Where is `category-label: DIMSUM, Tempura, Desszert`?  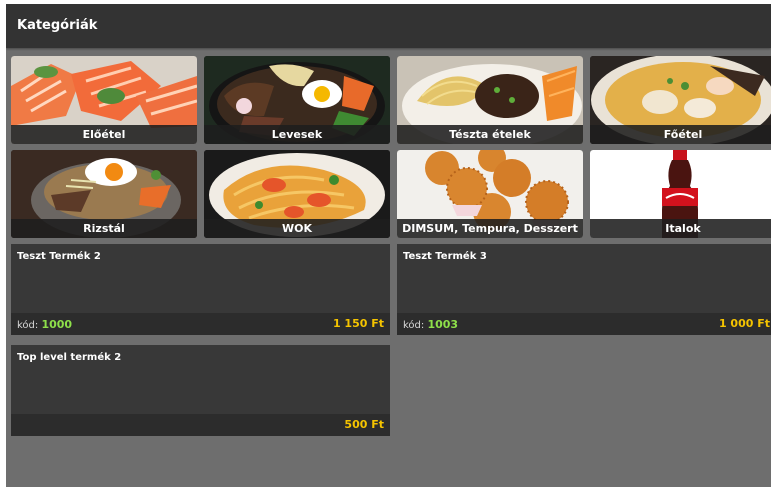 category-label: DIMSUM, Tempura, Desszert is located at coordinates (490, 228).